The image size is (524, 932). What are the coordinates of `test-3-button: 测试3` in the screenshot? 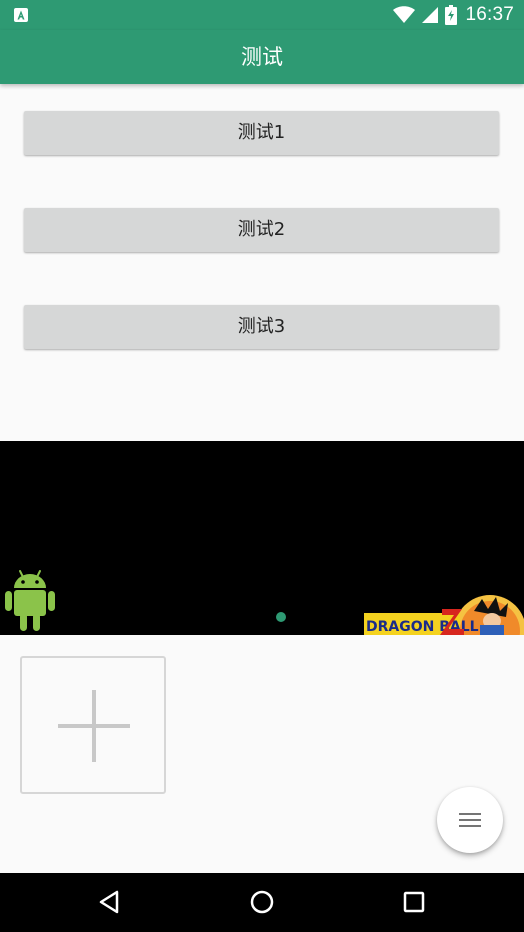 It's located at (261, 327).